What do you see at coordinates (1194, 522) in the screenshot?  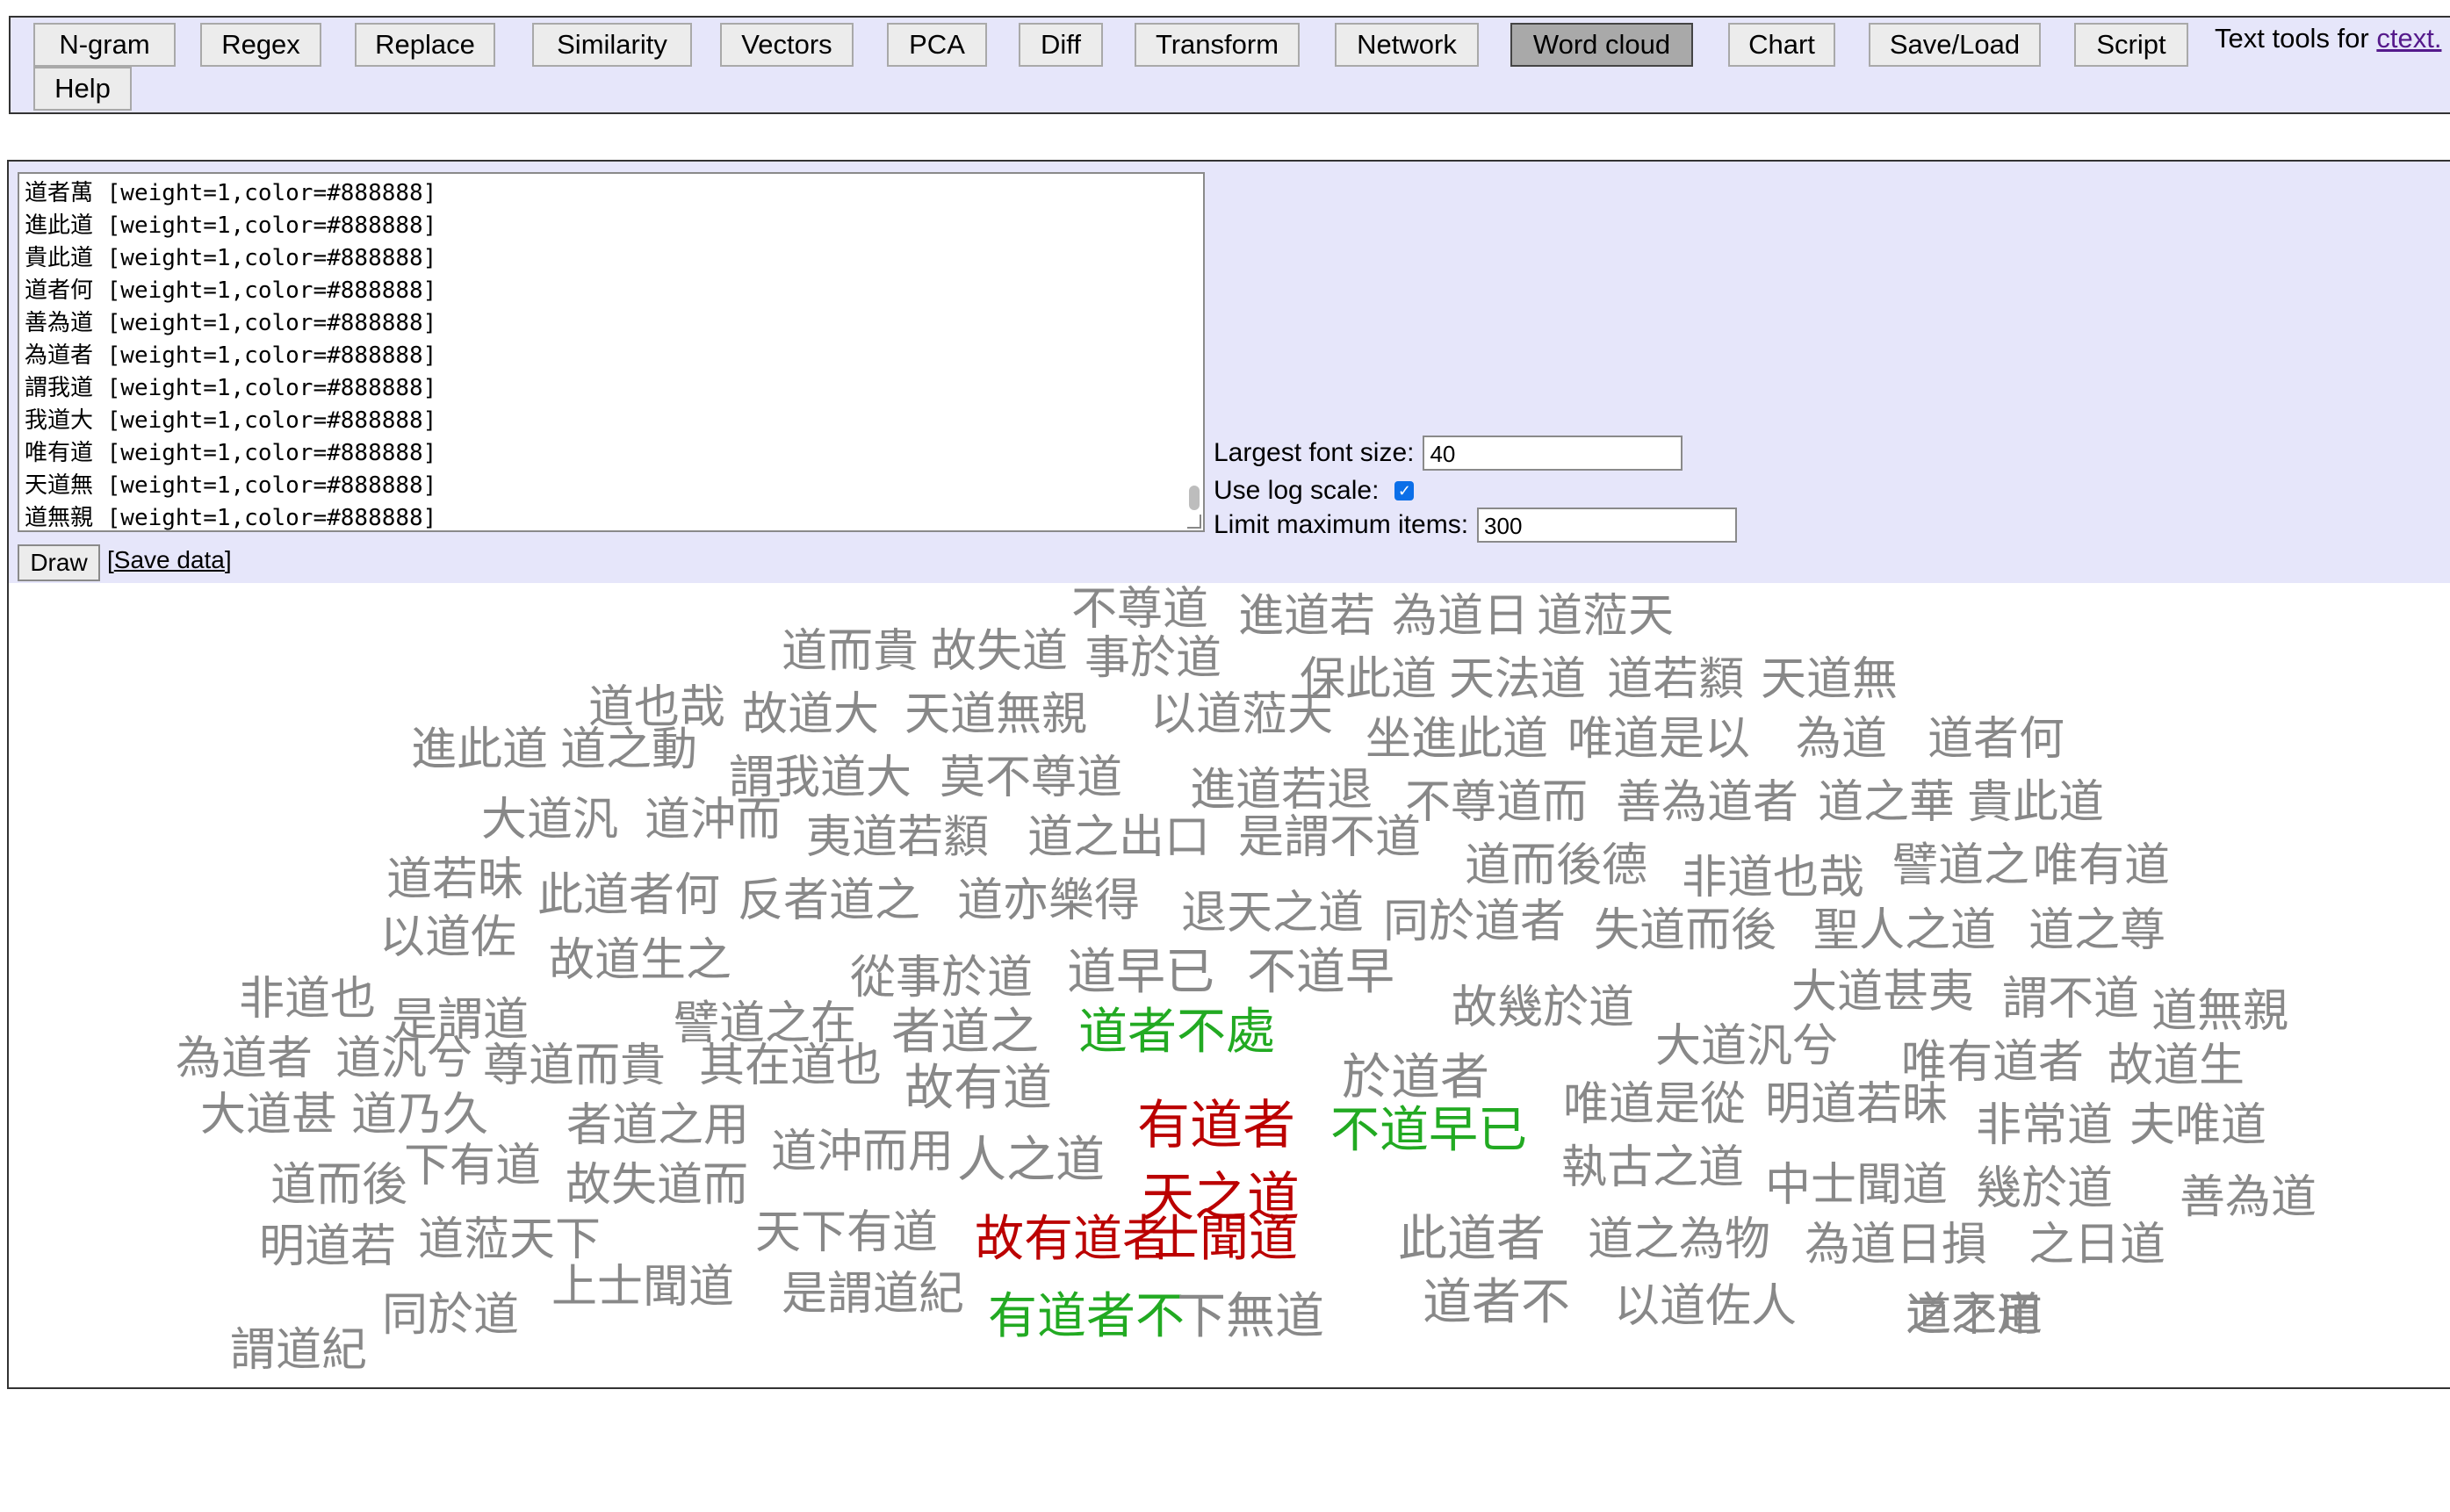 I see `resize-grip-icon` at bounding box center [1194, 522].